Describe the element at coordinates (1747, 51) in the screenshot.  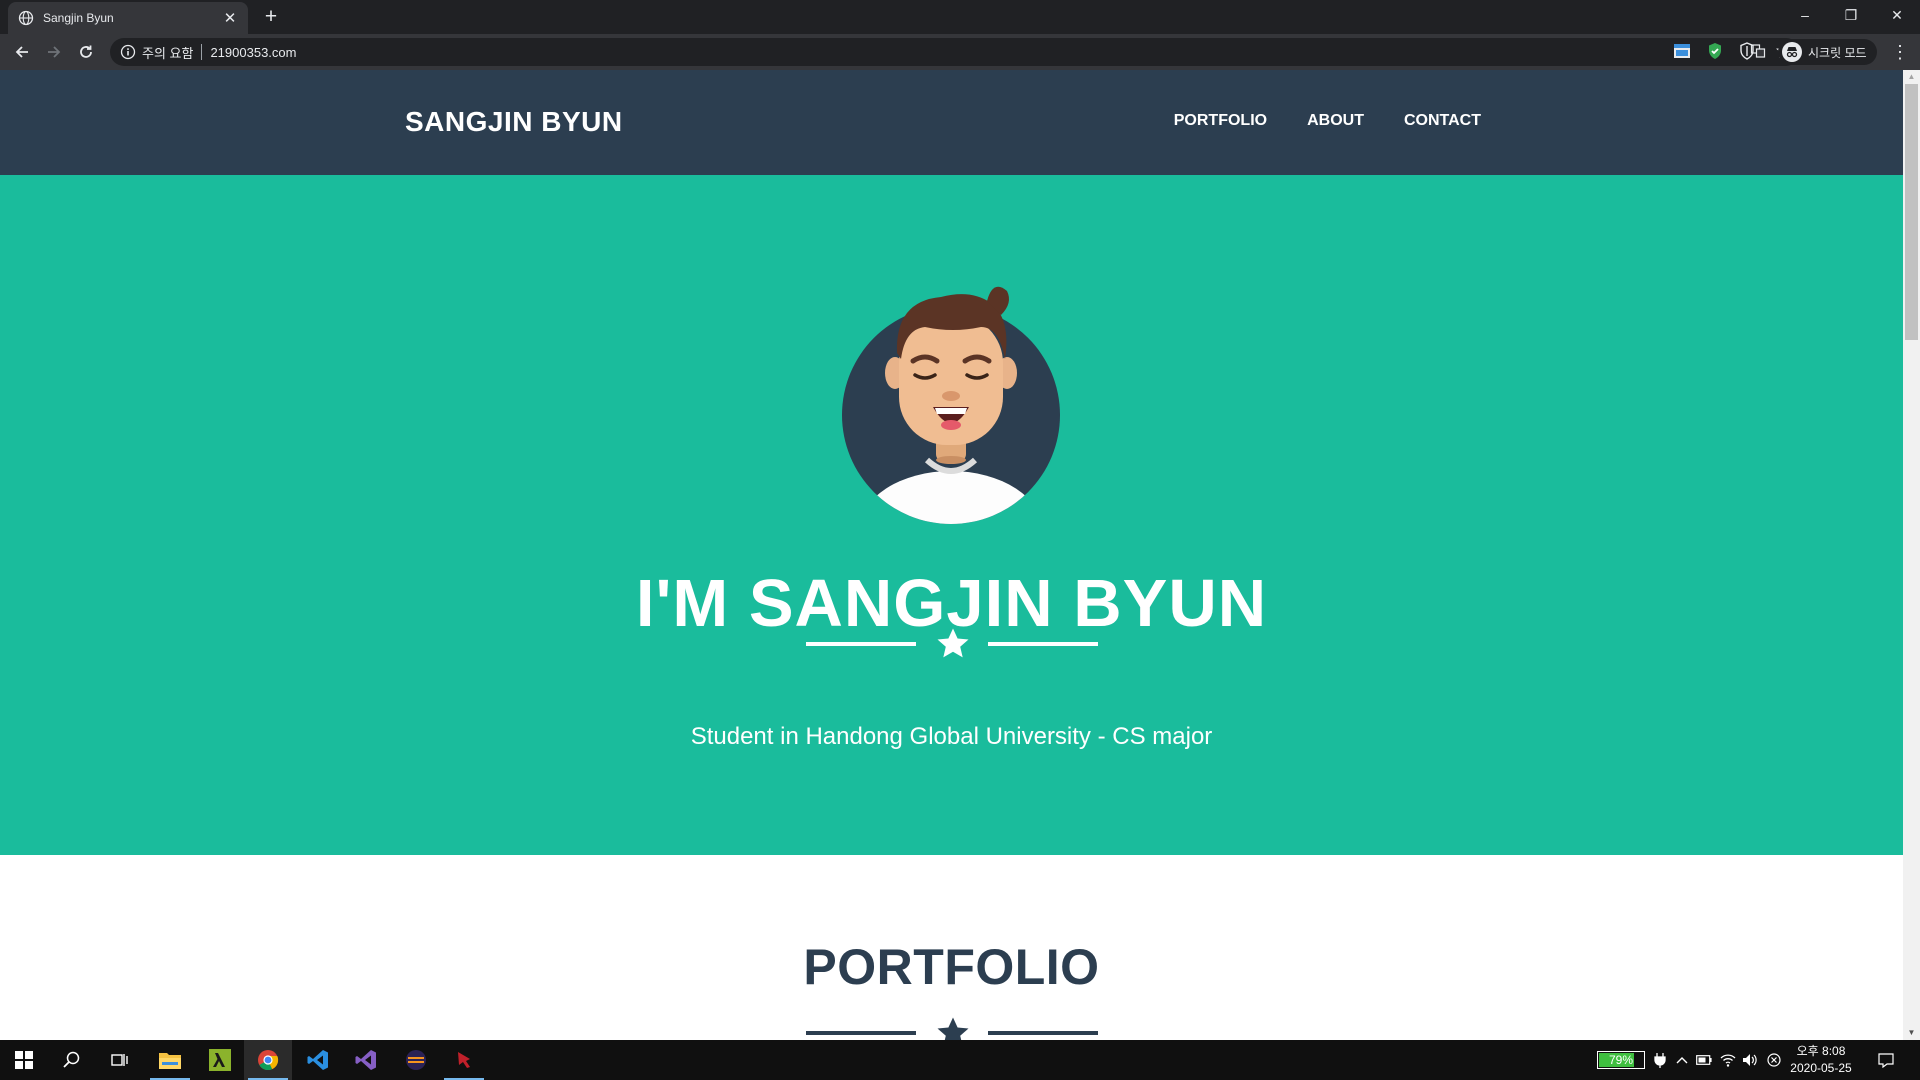
I see `shield-icon` at that location.